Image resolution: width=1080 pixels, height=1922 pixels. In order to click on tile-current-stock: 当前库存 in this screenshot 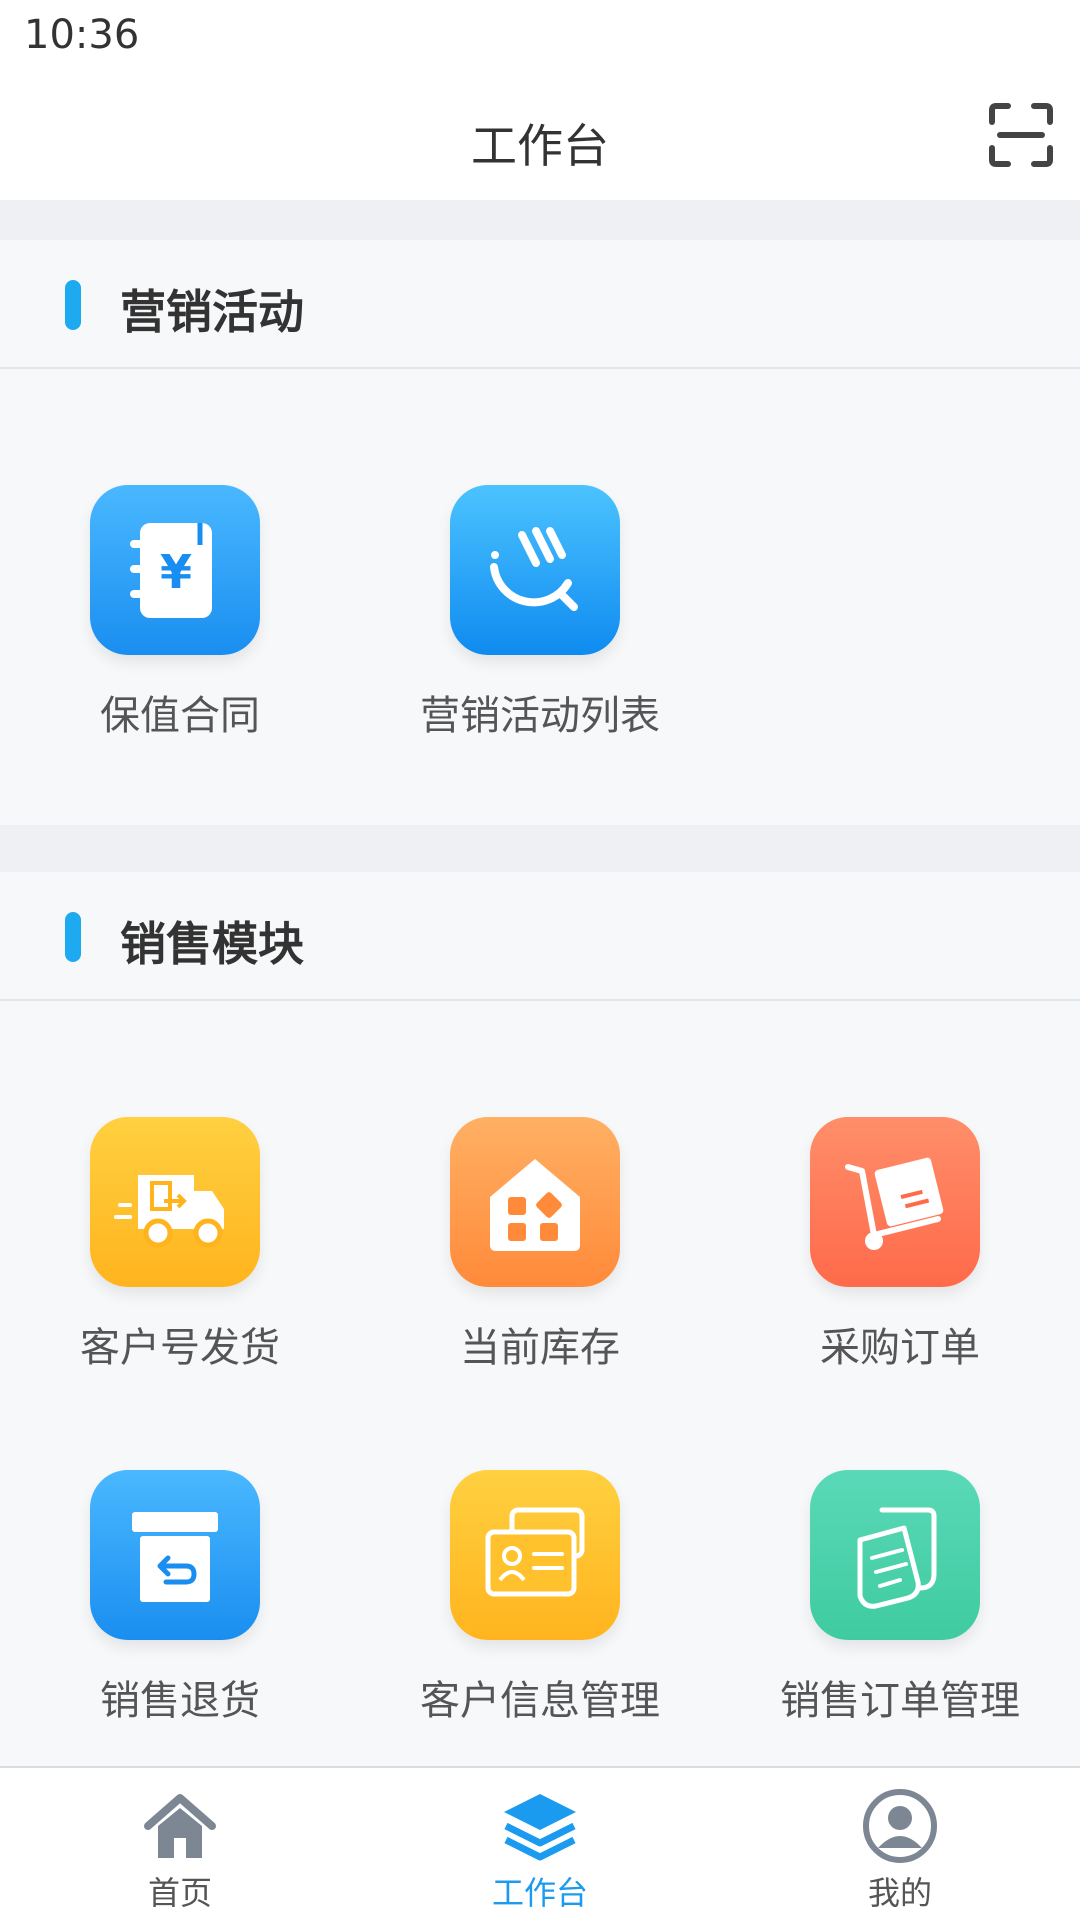, I will do `click(540, 1257)`.